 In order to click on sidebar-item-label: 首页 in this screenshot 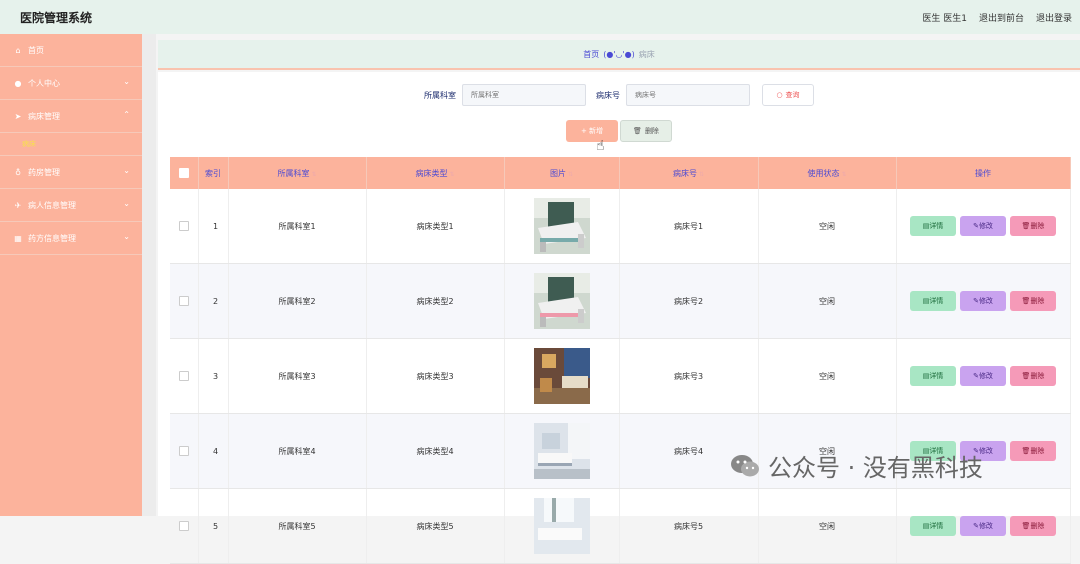, I will do `click(36, 50)`.